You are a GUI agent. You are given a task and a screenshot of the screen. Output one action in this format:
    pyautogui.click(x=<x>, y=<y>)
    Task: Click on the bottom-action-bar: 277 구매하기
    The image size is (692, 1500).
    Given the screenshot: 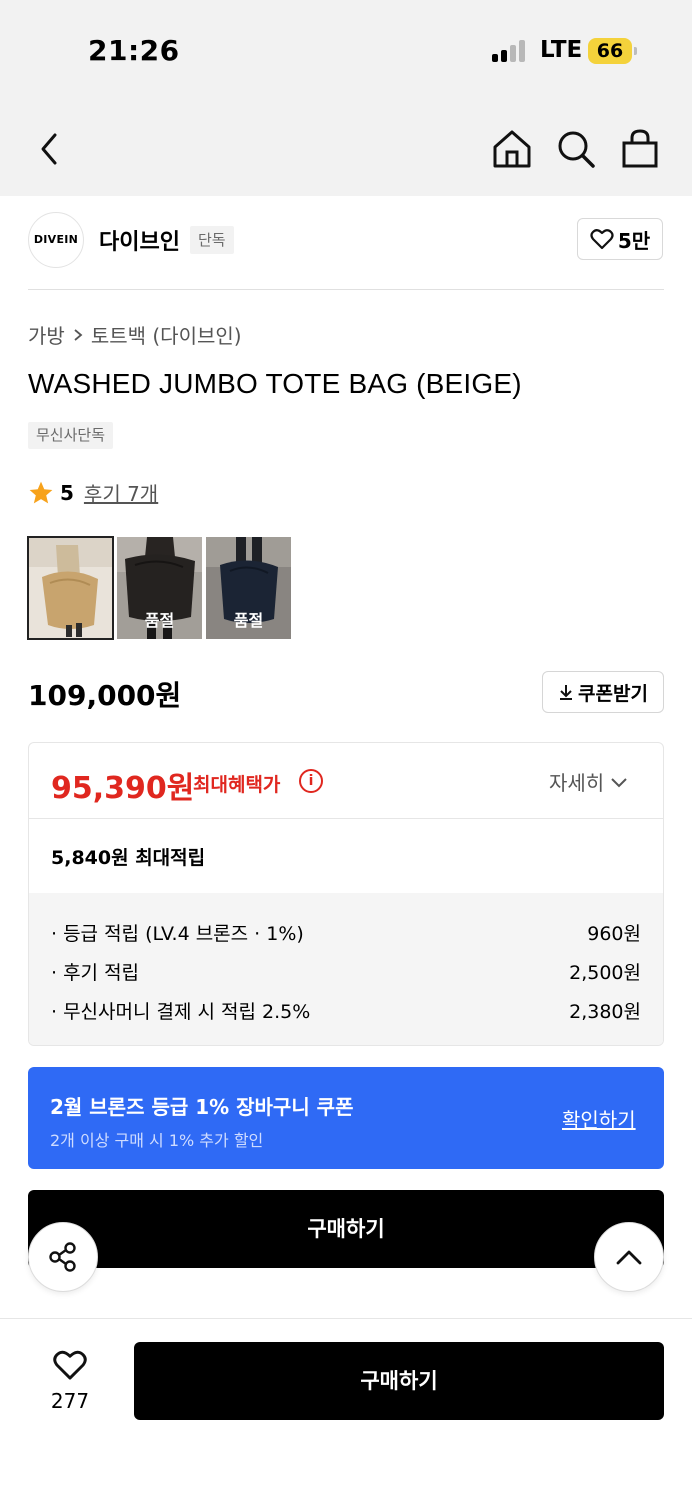 What is the action you would take?
    pyautogui.click(x=346, y=1409)
    